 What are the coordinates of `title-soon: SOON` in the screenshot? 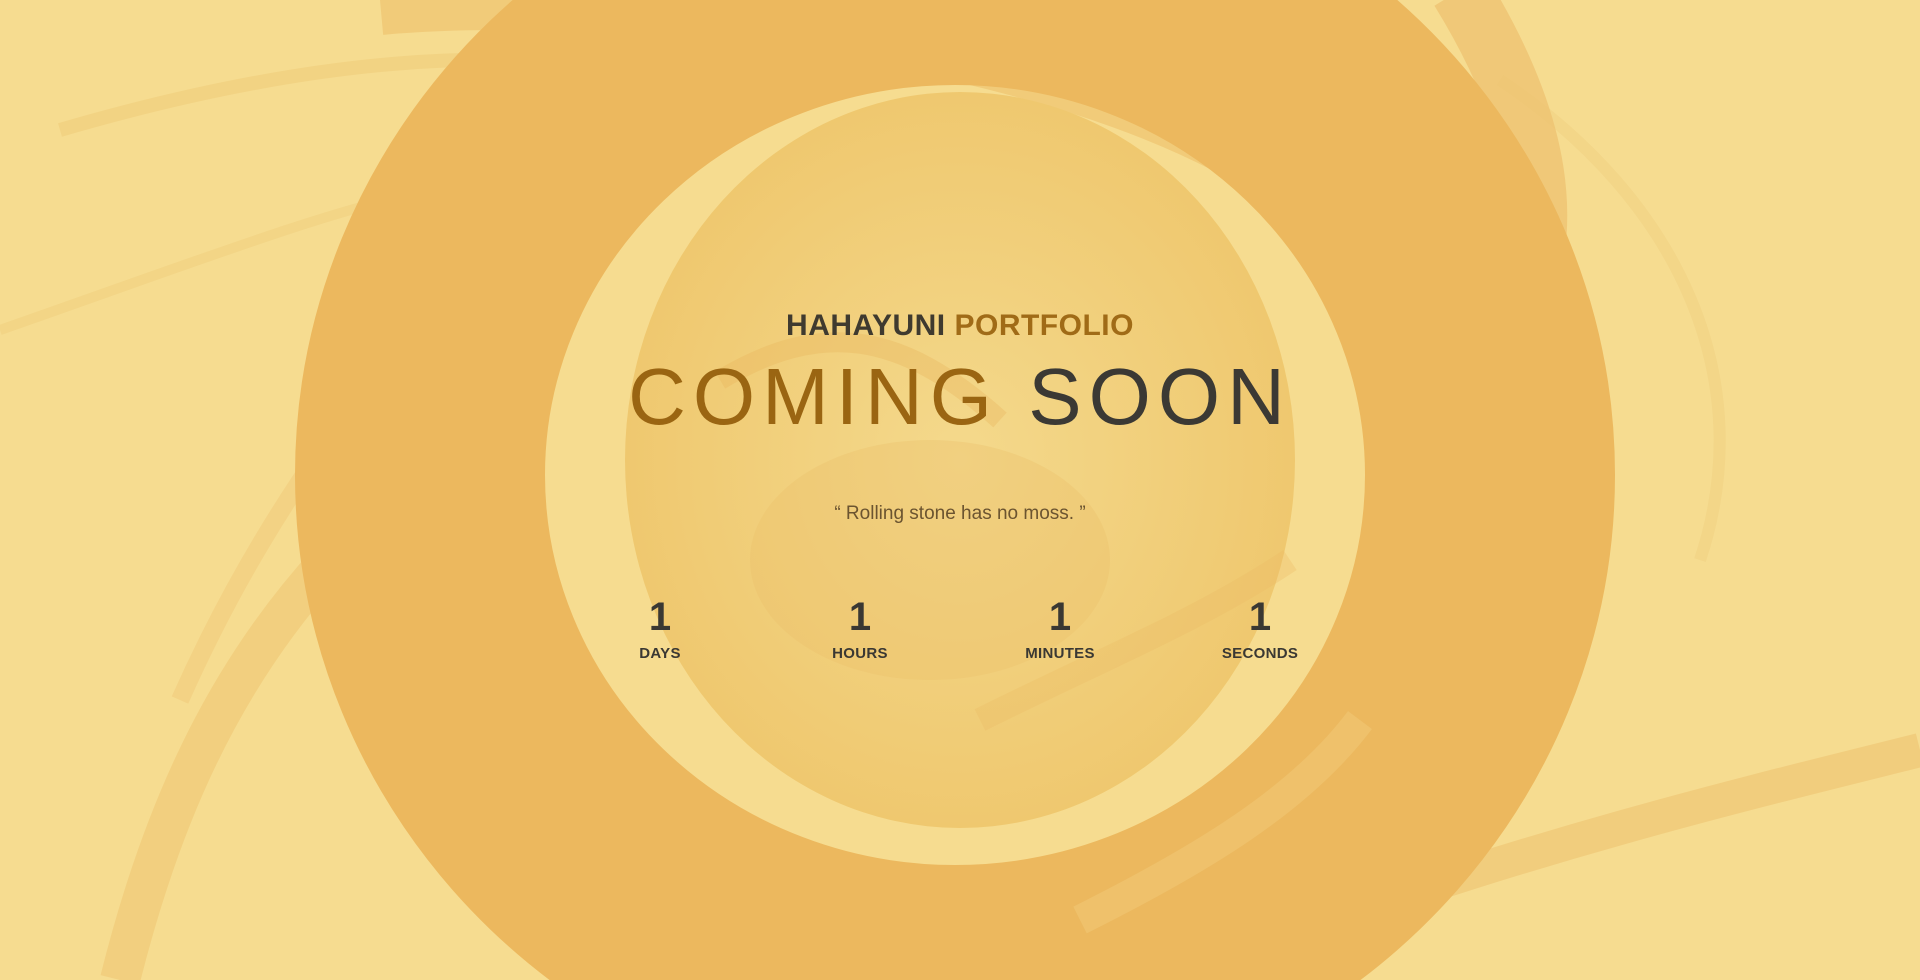 It's located at (1160, 396).